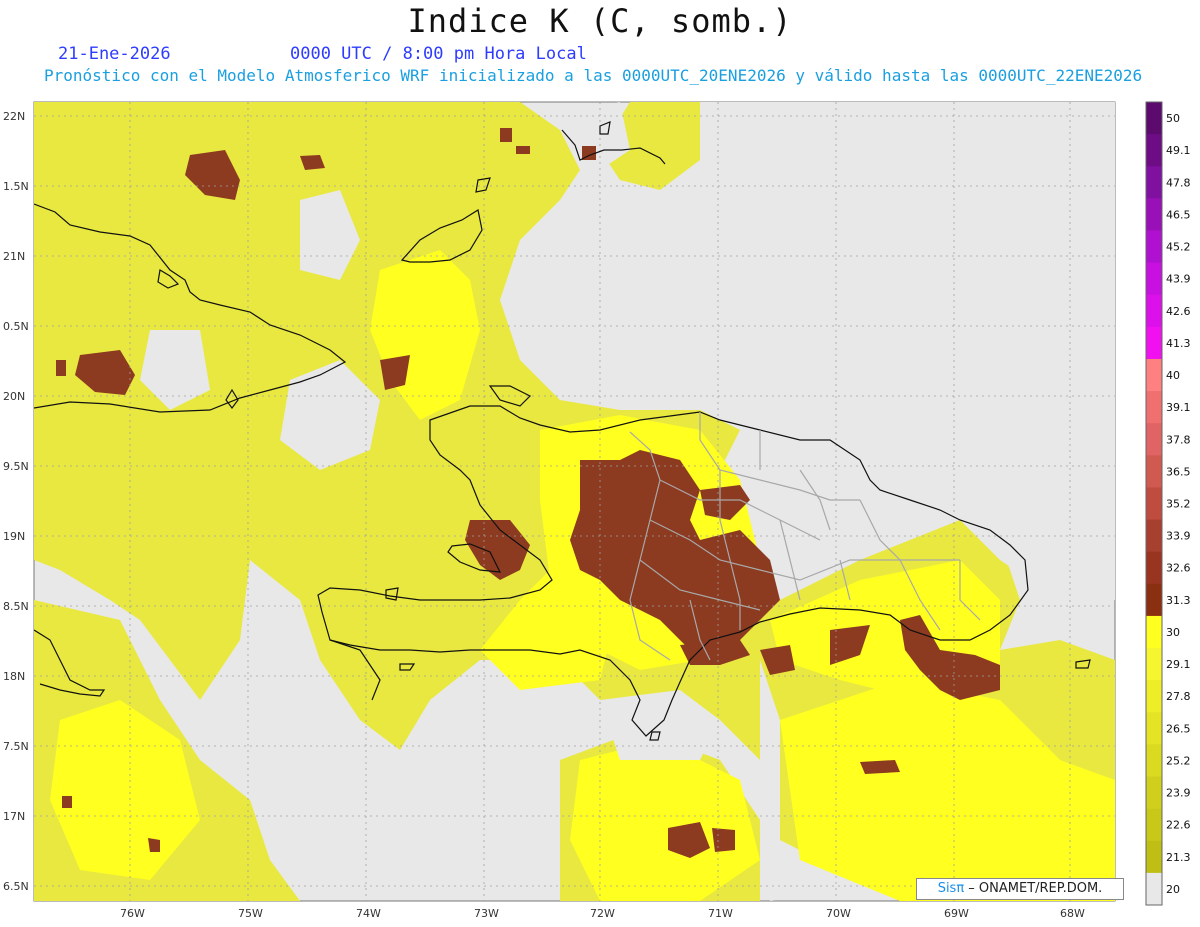 The image size is (1200, 927). I want to click on colorbar-label: 22.6, so click(1178, 825).